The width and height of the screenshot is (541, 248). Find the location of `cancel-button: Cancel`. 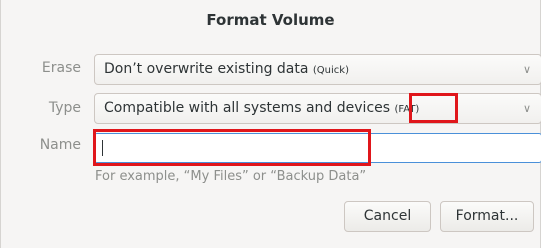

cancel-button: Cancel is located at coordinates (387, 216).